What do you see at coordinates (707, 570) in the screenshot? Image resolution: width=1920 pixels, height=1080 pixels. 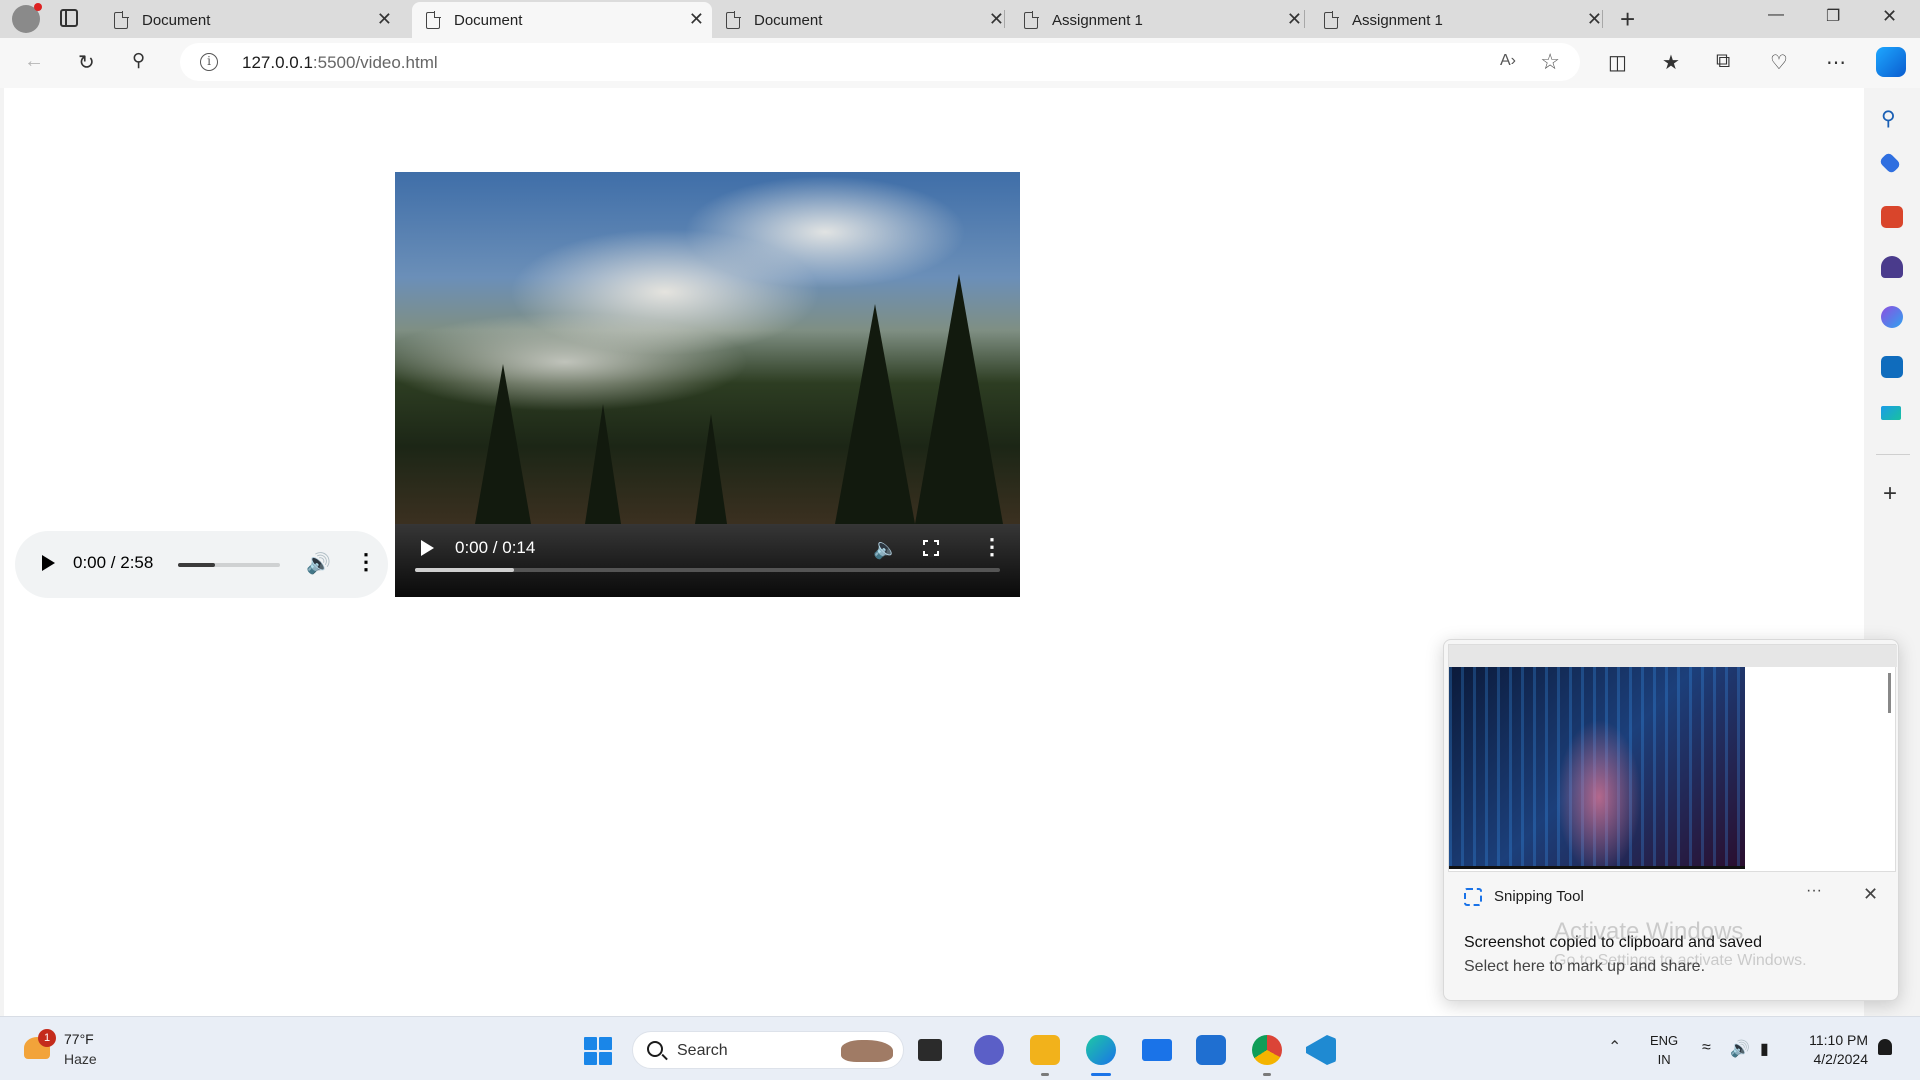 I see `video-progress-bar` at bounding box center [707, 570].